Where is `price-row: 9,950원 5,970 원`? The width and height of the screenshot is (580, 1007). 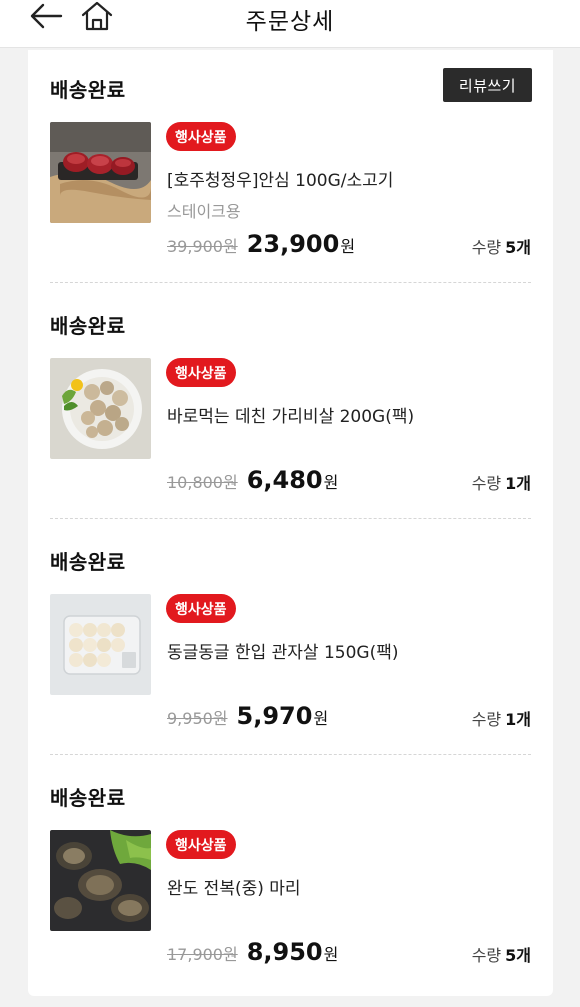 price-row: 9,950원 5,970 원 is located at coordinates (247, 716).